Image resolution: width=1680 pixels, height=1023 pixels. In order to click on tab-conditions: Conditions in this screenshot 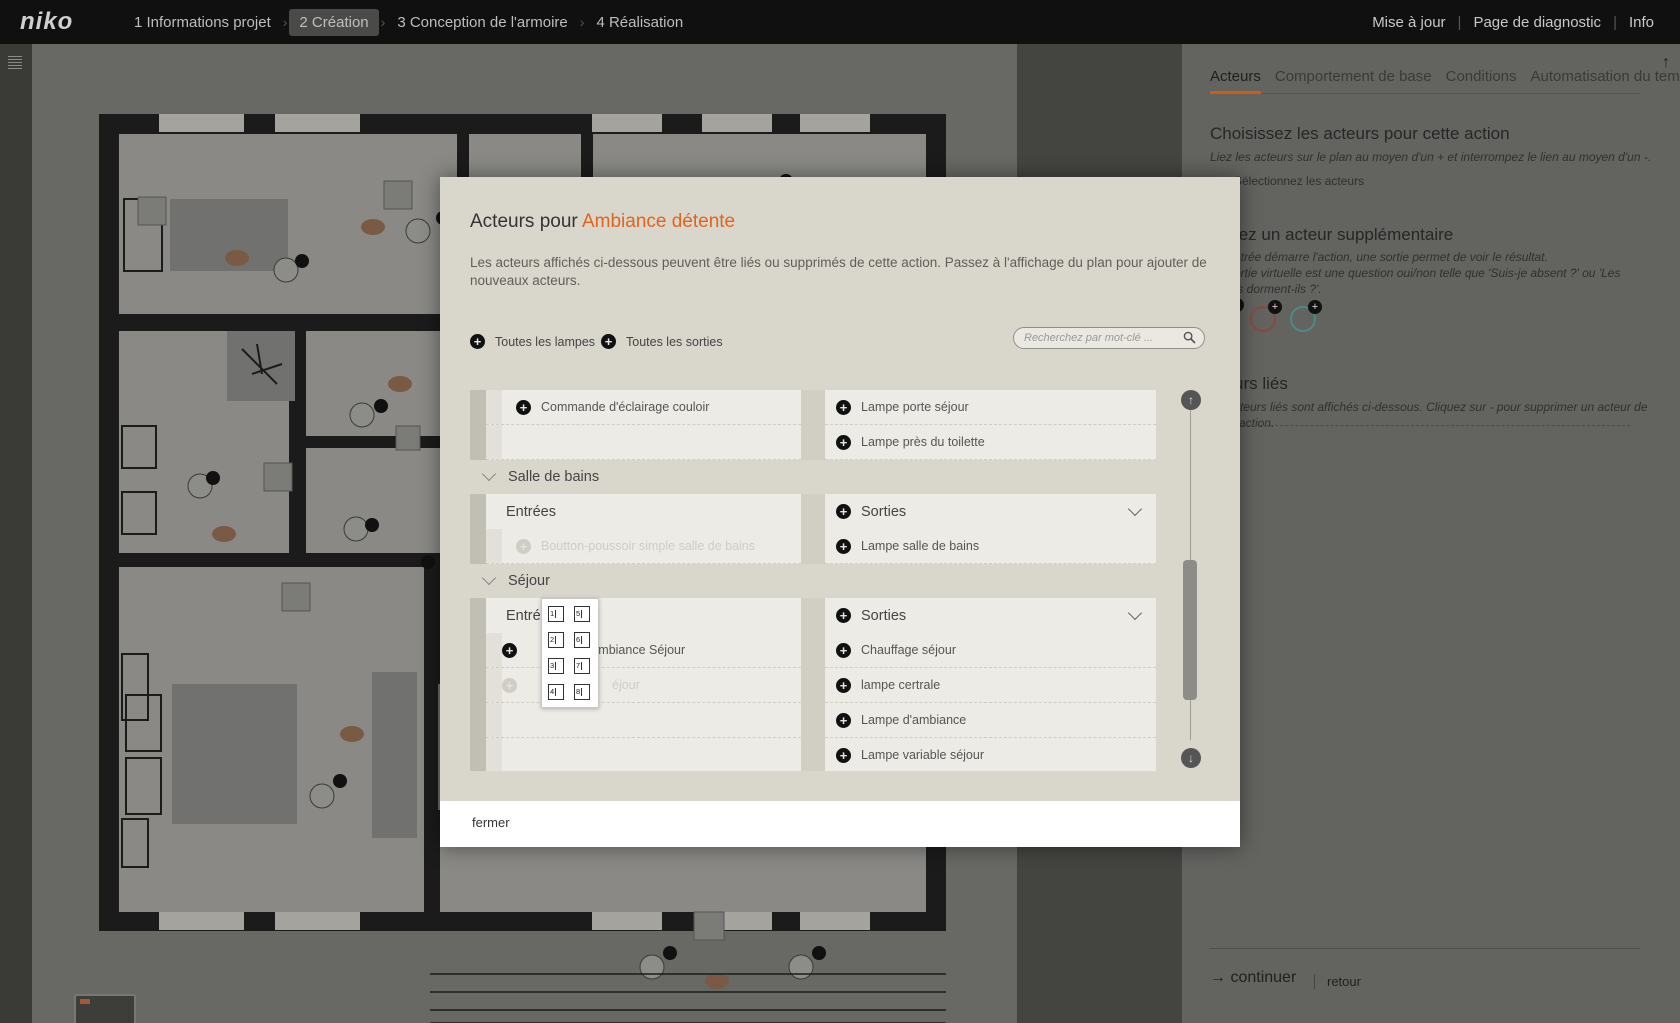, I will do `click(1481, 79)`.